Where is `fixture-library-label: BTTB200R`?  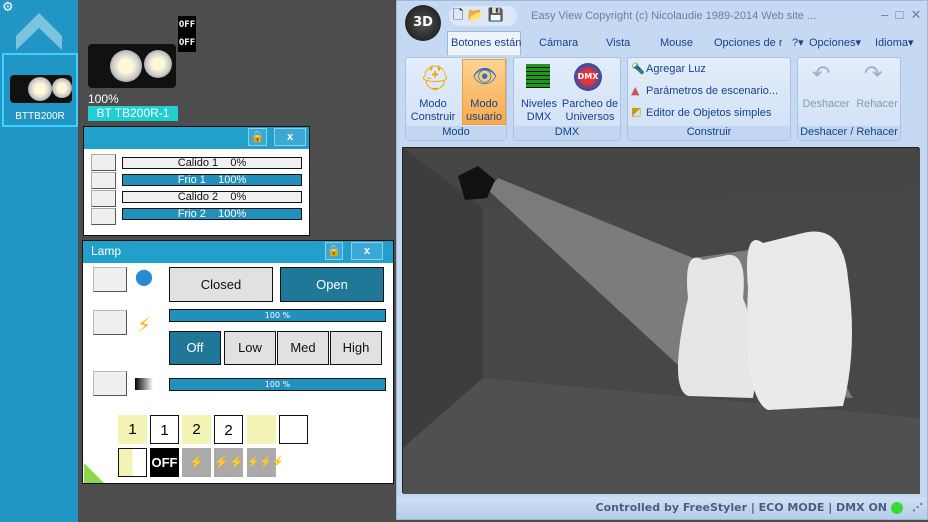
fixture-library-label: BTTB200R is located at coordinates (40, 116).